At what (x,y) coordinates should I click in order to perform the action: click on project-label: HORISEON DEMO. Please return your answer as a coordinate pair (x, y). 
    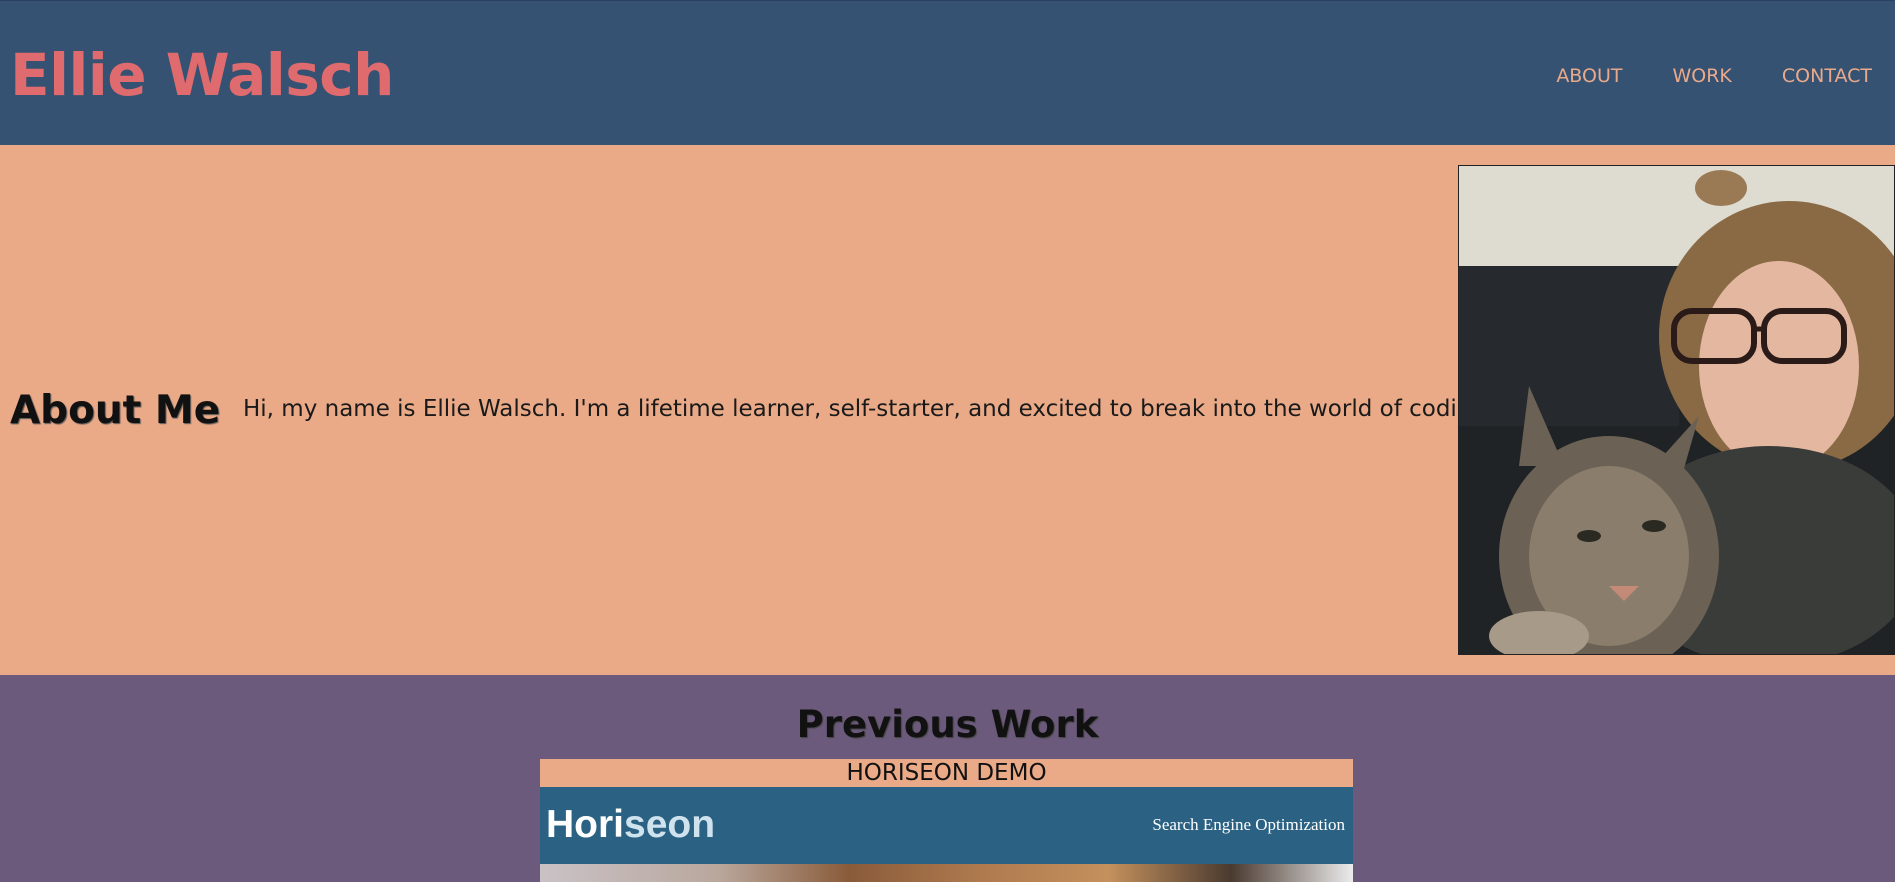
    Looking at the image, I should click on (946, 773).